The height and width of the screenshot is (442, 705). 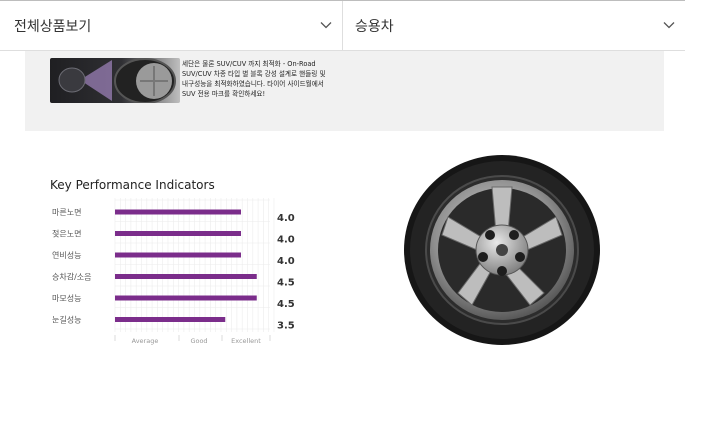 What do you see at coordinates (171, 26) in the screenshot?
I see `category-select: 전체상품보기` at bounding box center [171, 26].